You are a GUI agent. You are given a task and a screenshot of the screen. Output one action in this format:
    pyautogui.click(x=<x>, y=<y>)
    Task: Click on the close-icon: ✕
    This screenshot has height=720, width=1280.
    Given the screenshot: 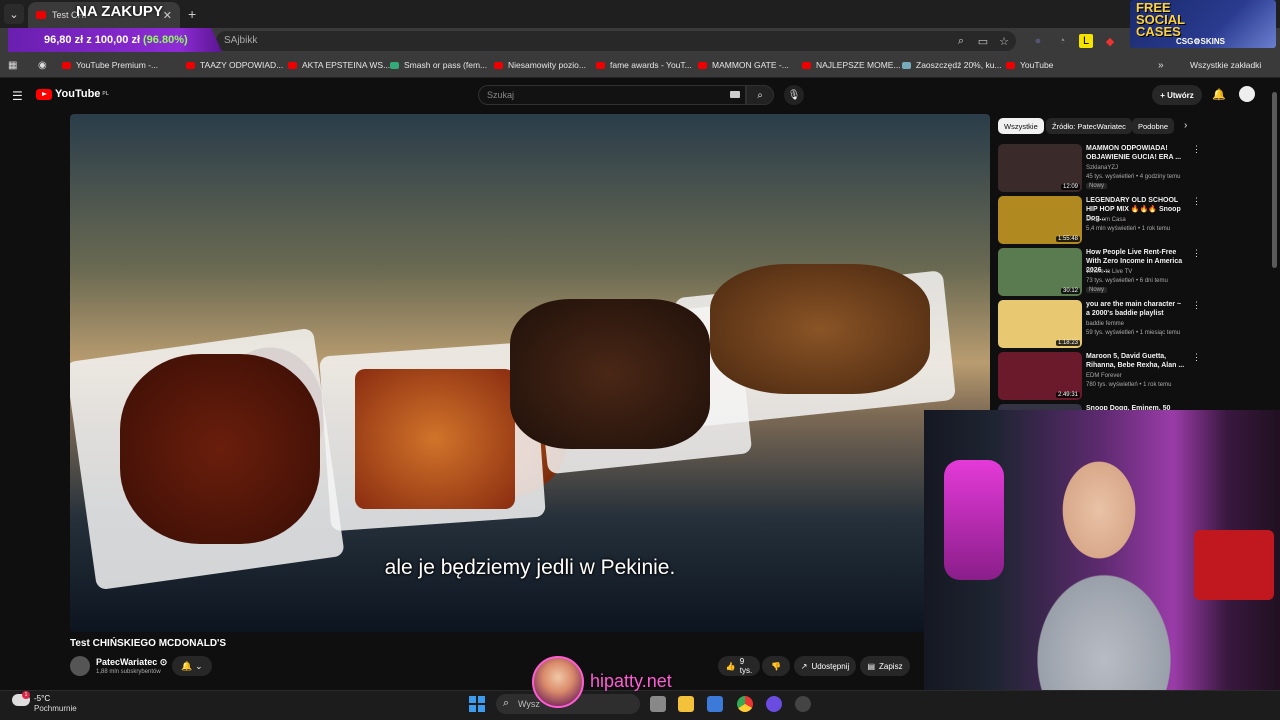 What is the action you would take?
    pyautogui.click(x=167, y=15)
    